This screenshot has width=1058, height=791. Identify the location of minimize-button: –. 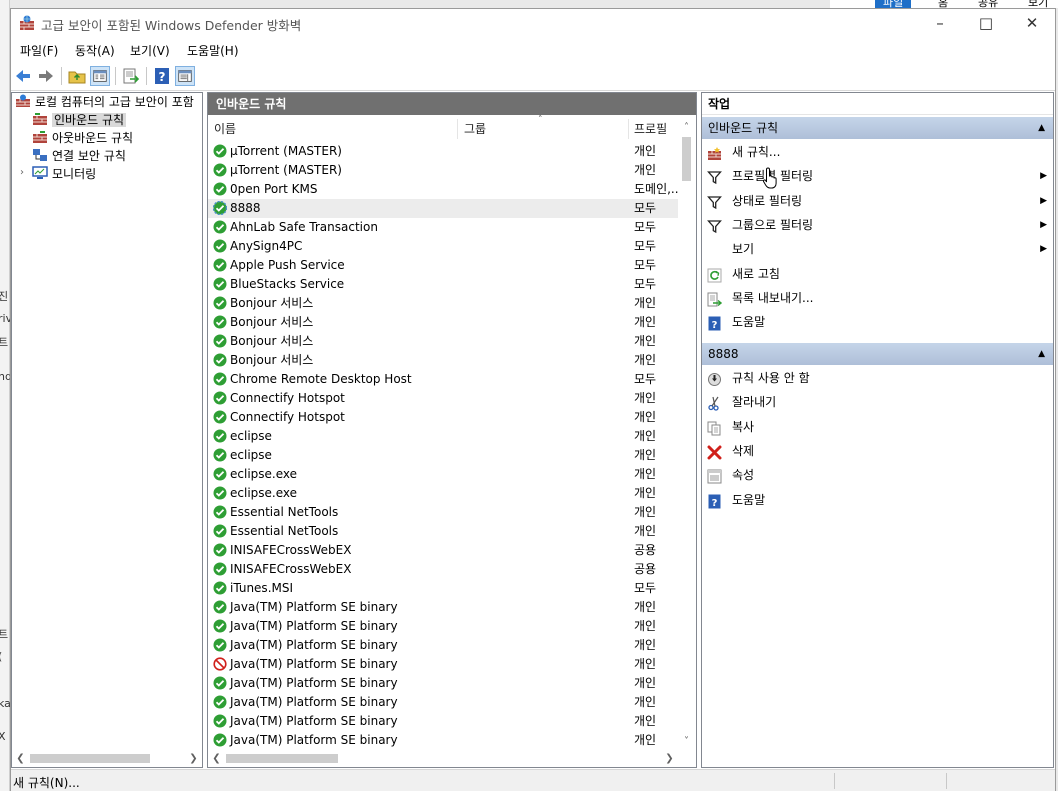
(940, 24).